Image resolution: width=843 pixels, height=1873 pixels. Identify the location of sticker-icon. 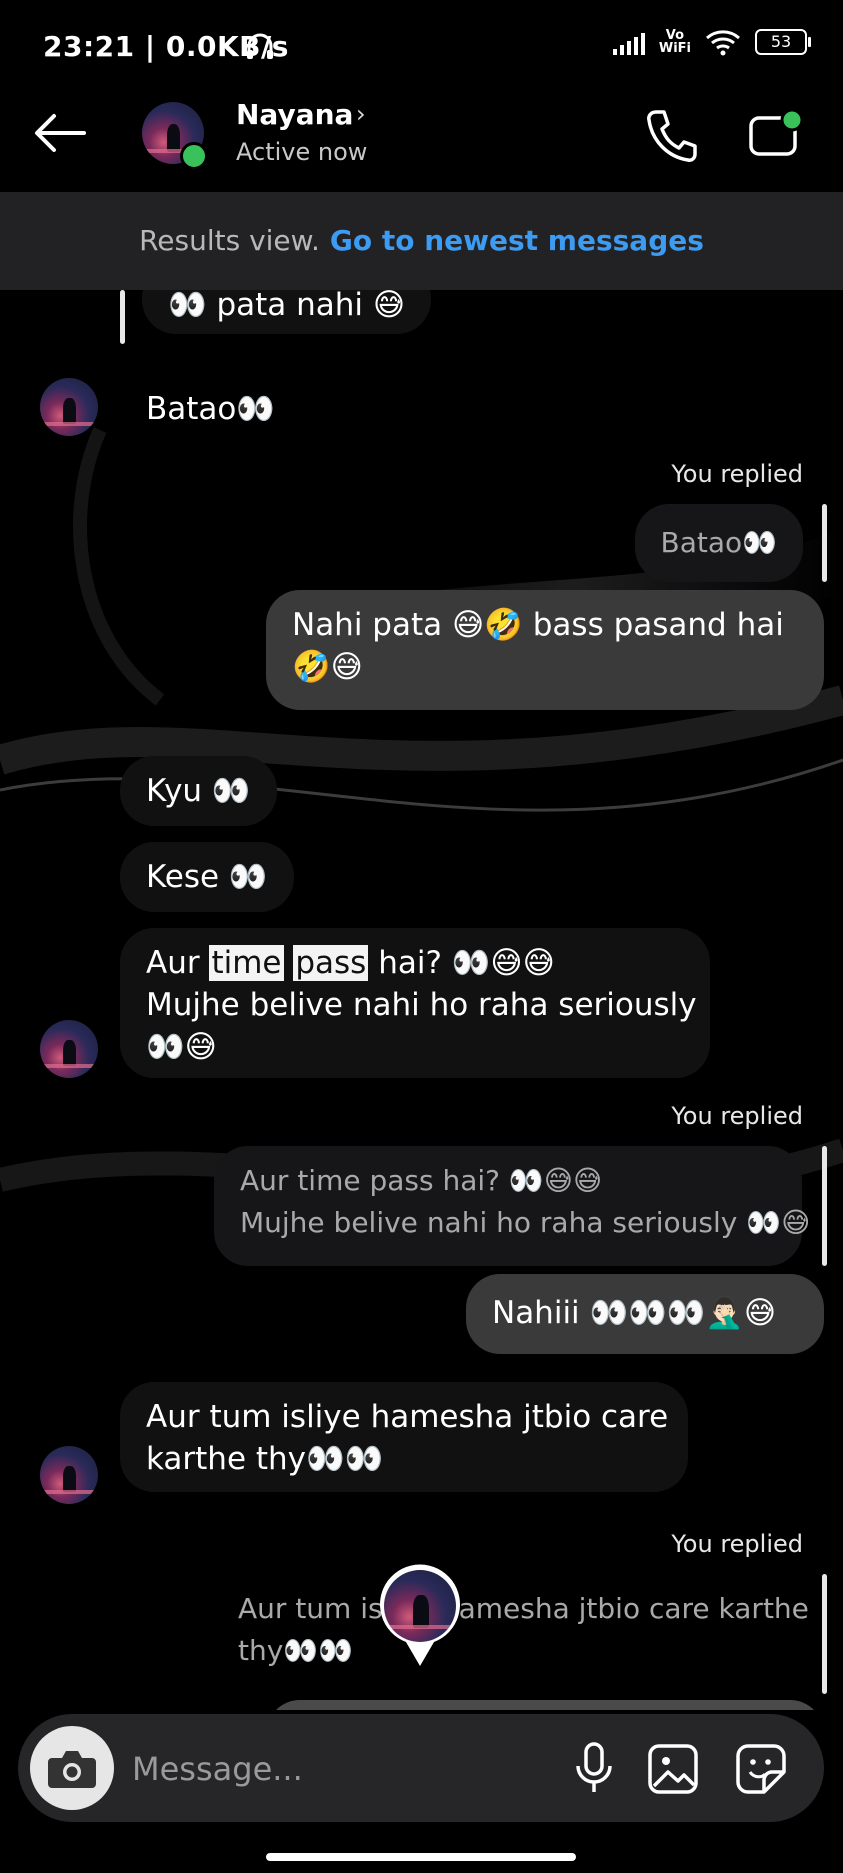
(761, 1769).